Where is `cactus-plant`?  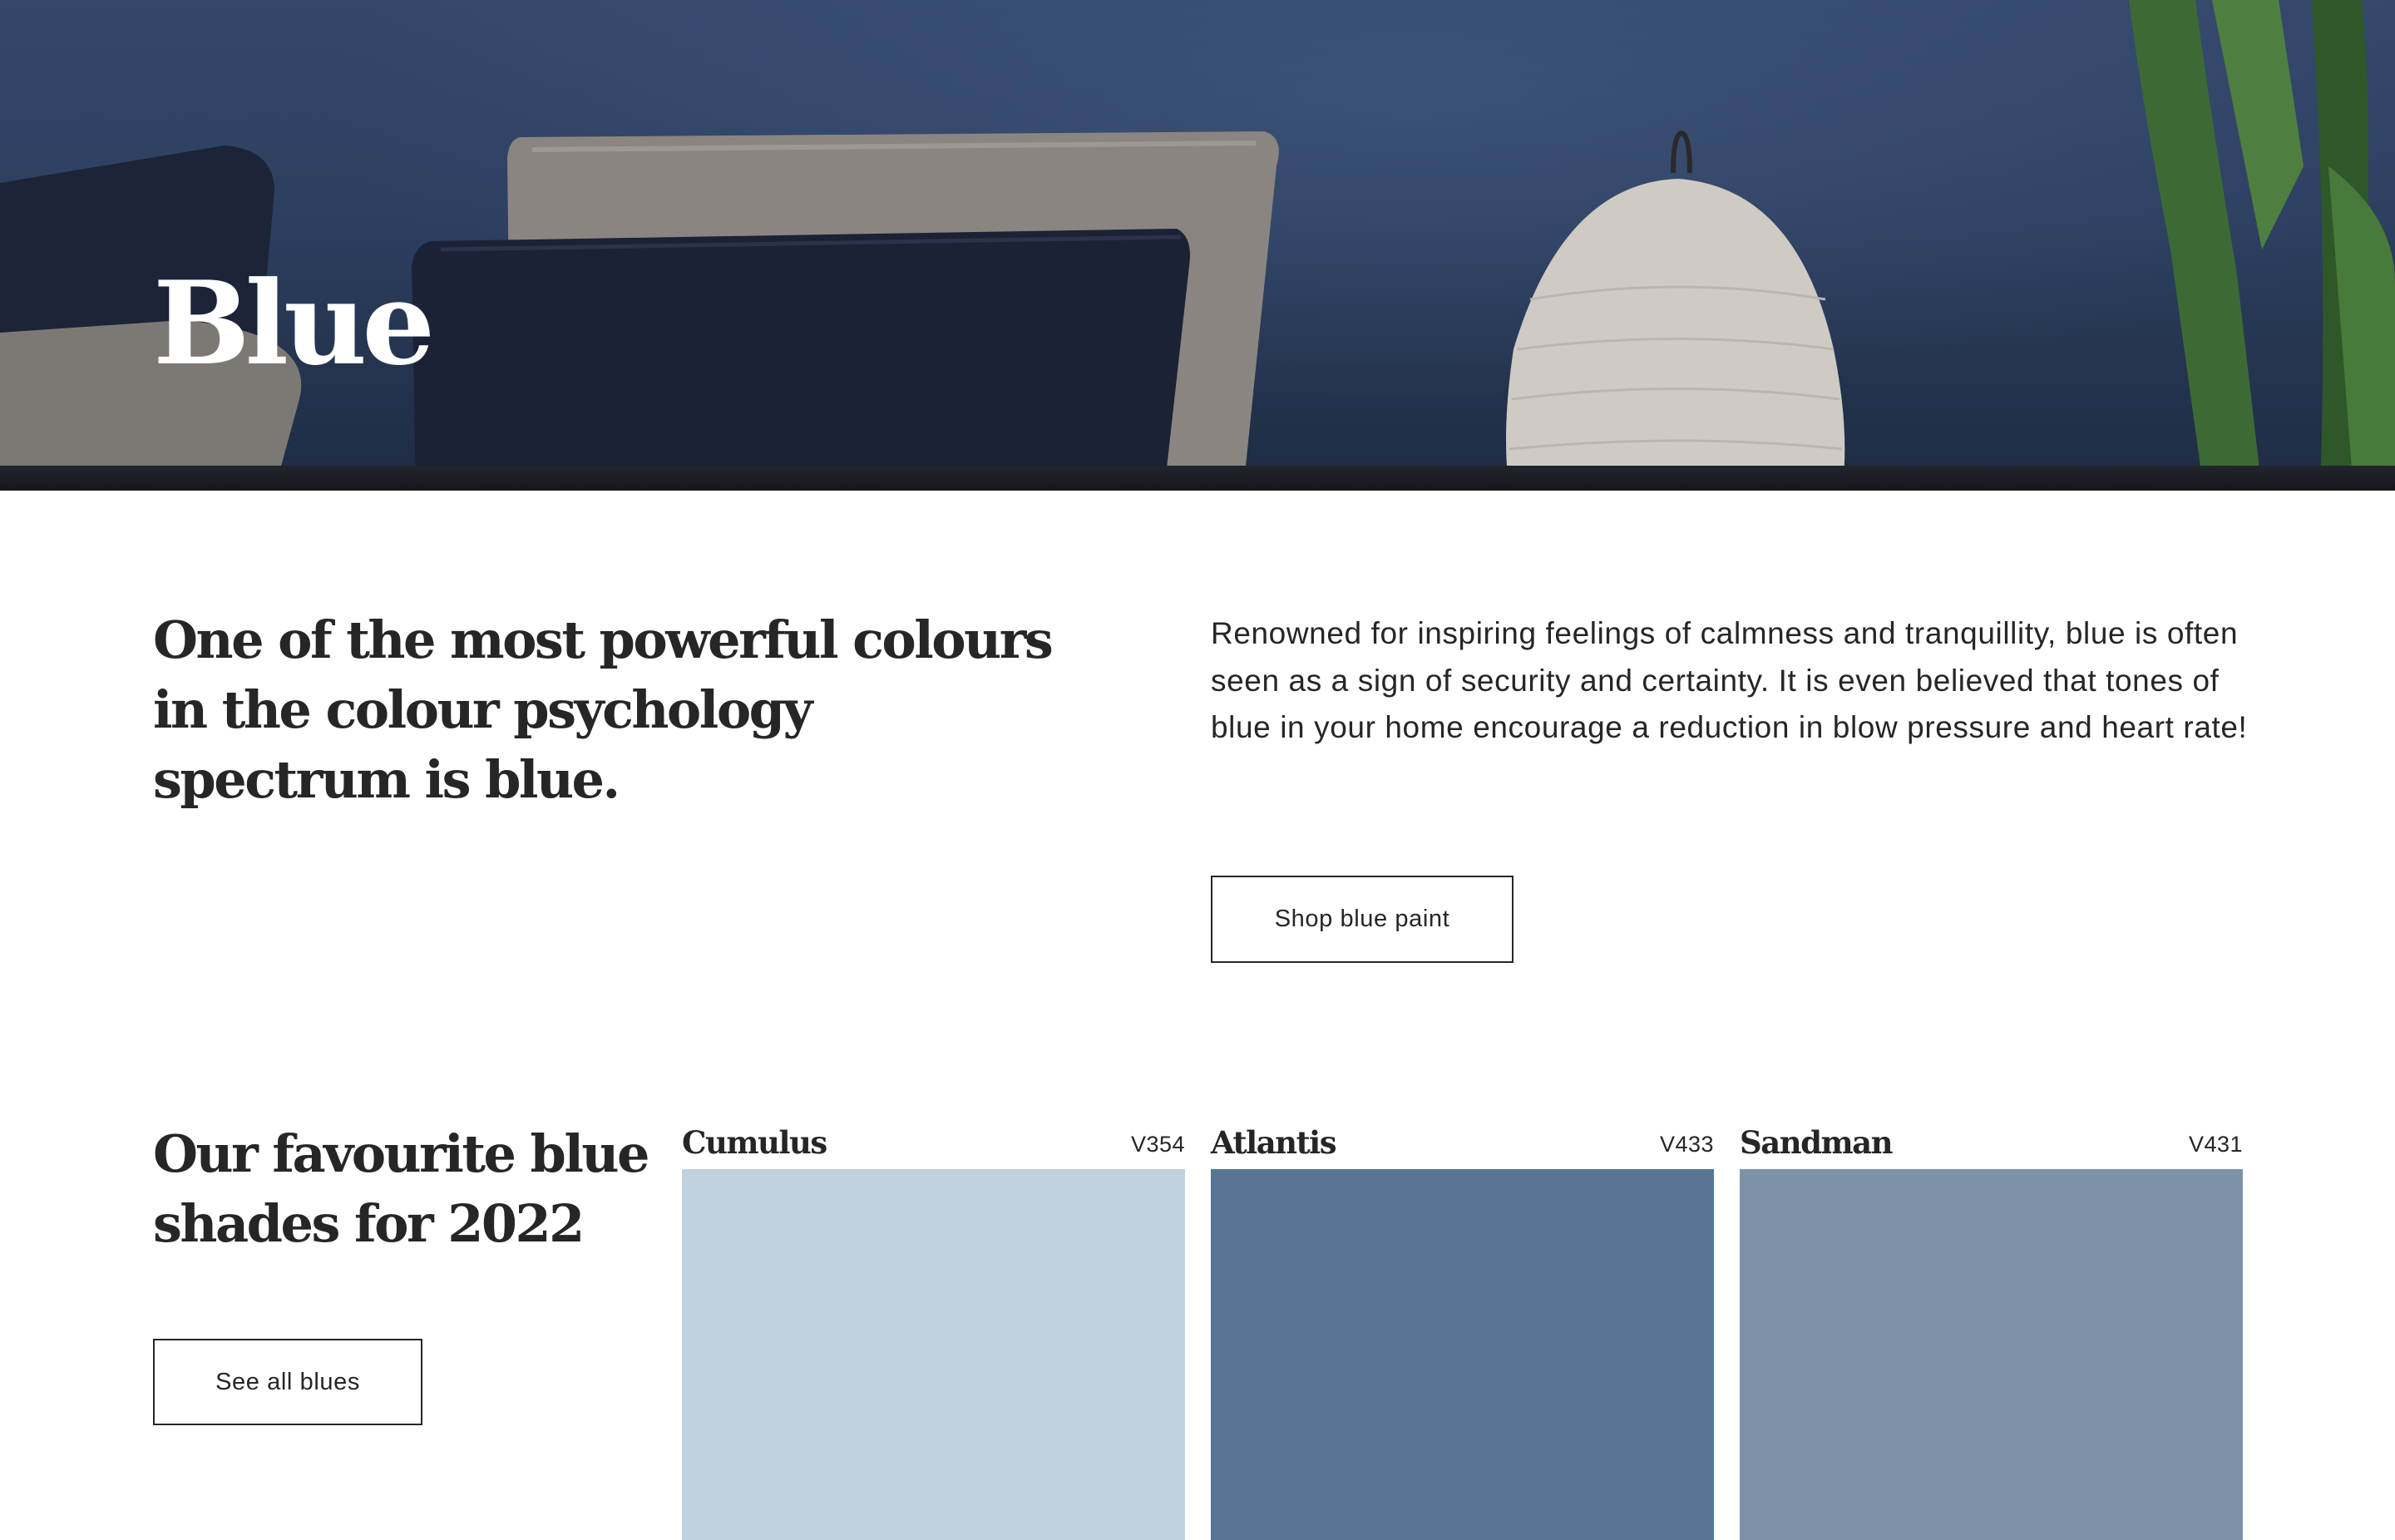 cactus-plant is located at coordinates (2262, 246).